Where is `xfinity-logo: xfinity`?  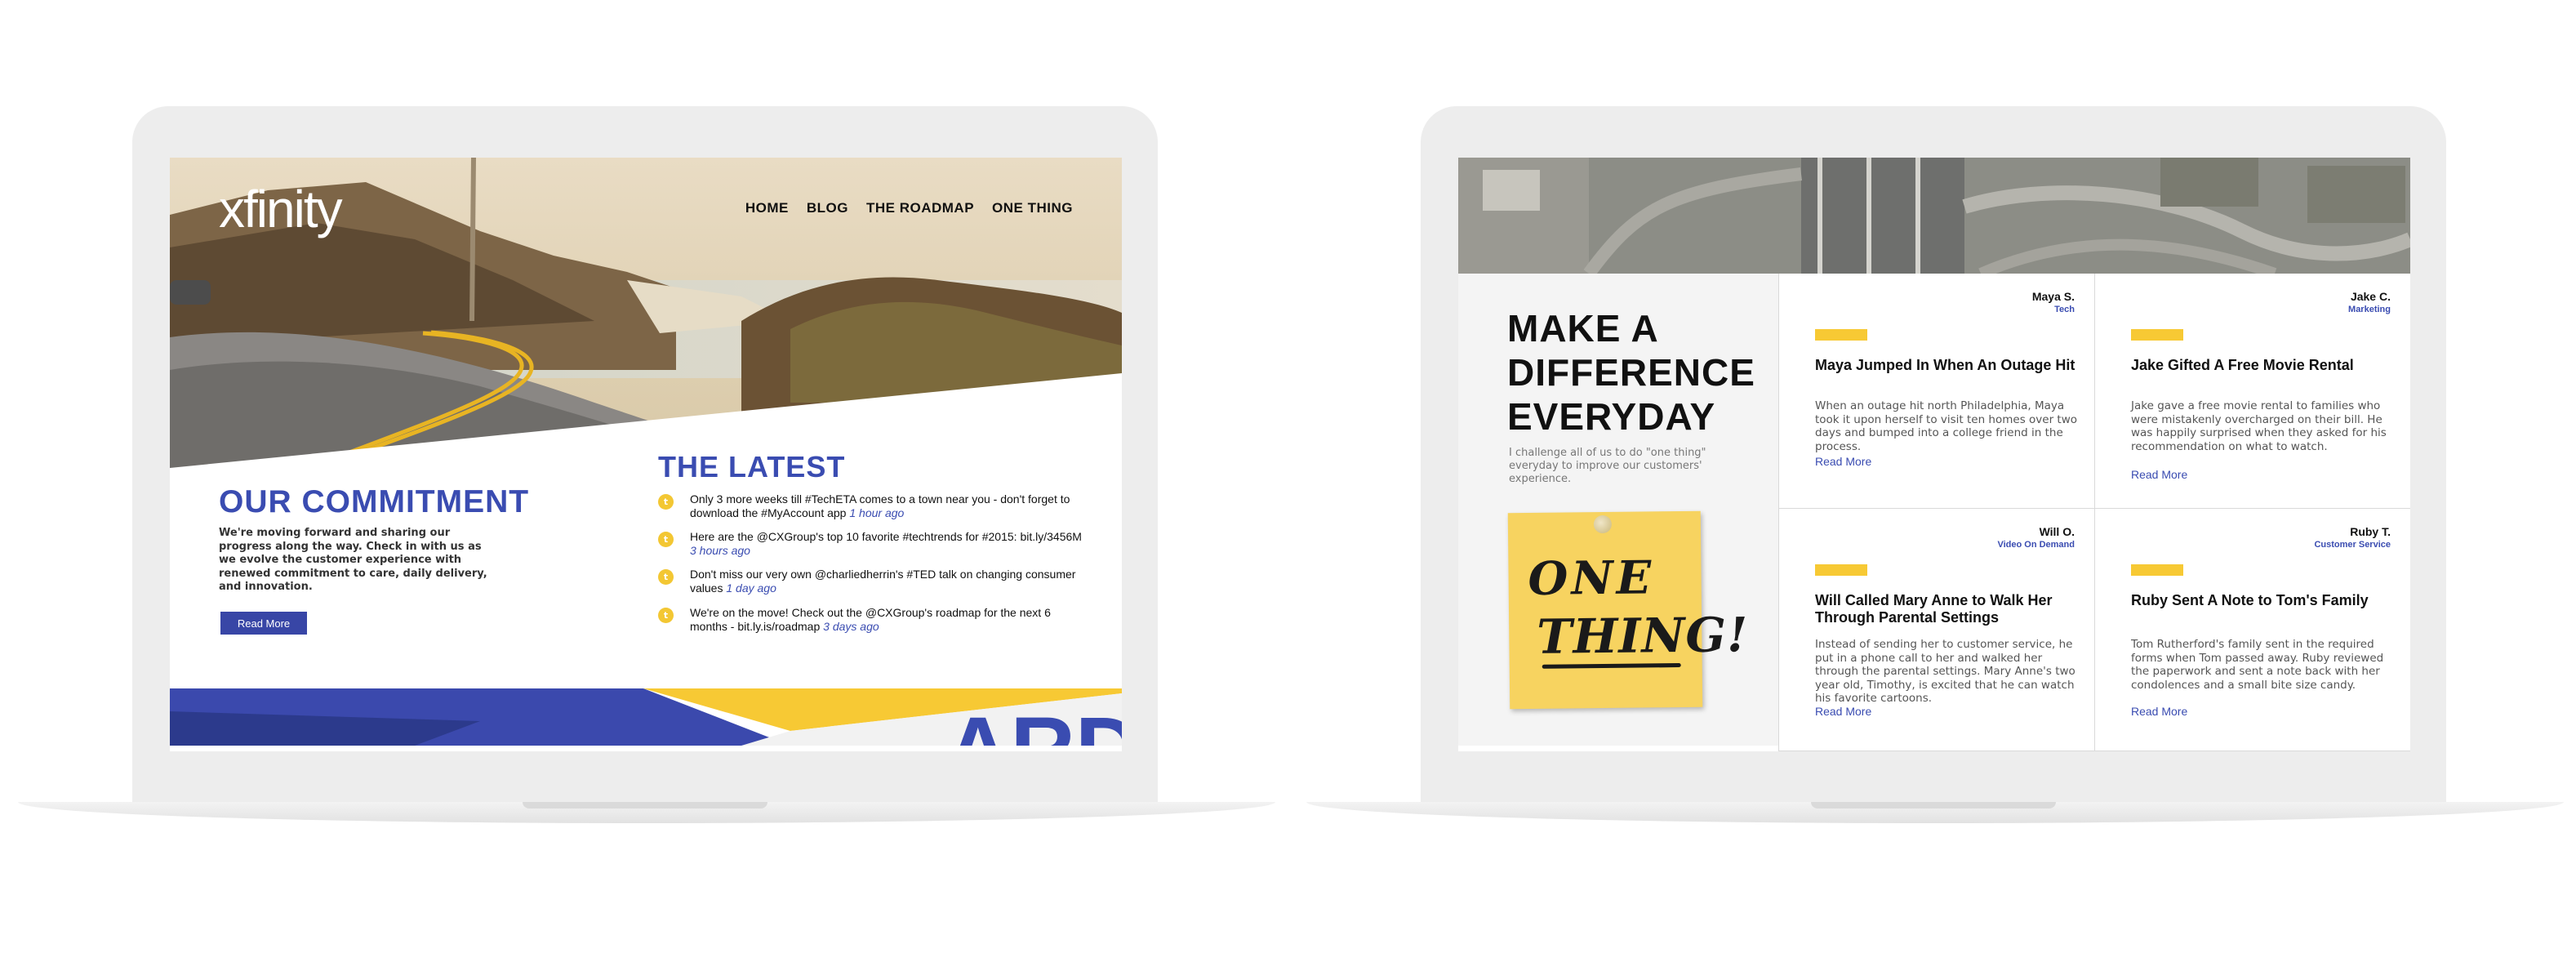 xfinity-logo: xfinity is located at coordinates (281, 209).